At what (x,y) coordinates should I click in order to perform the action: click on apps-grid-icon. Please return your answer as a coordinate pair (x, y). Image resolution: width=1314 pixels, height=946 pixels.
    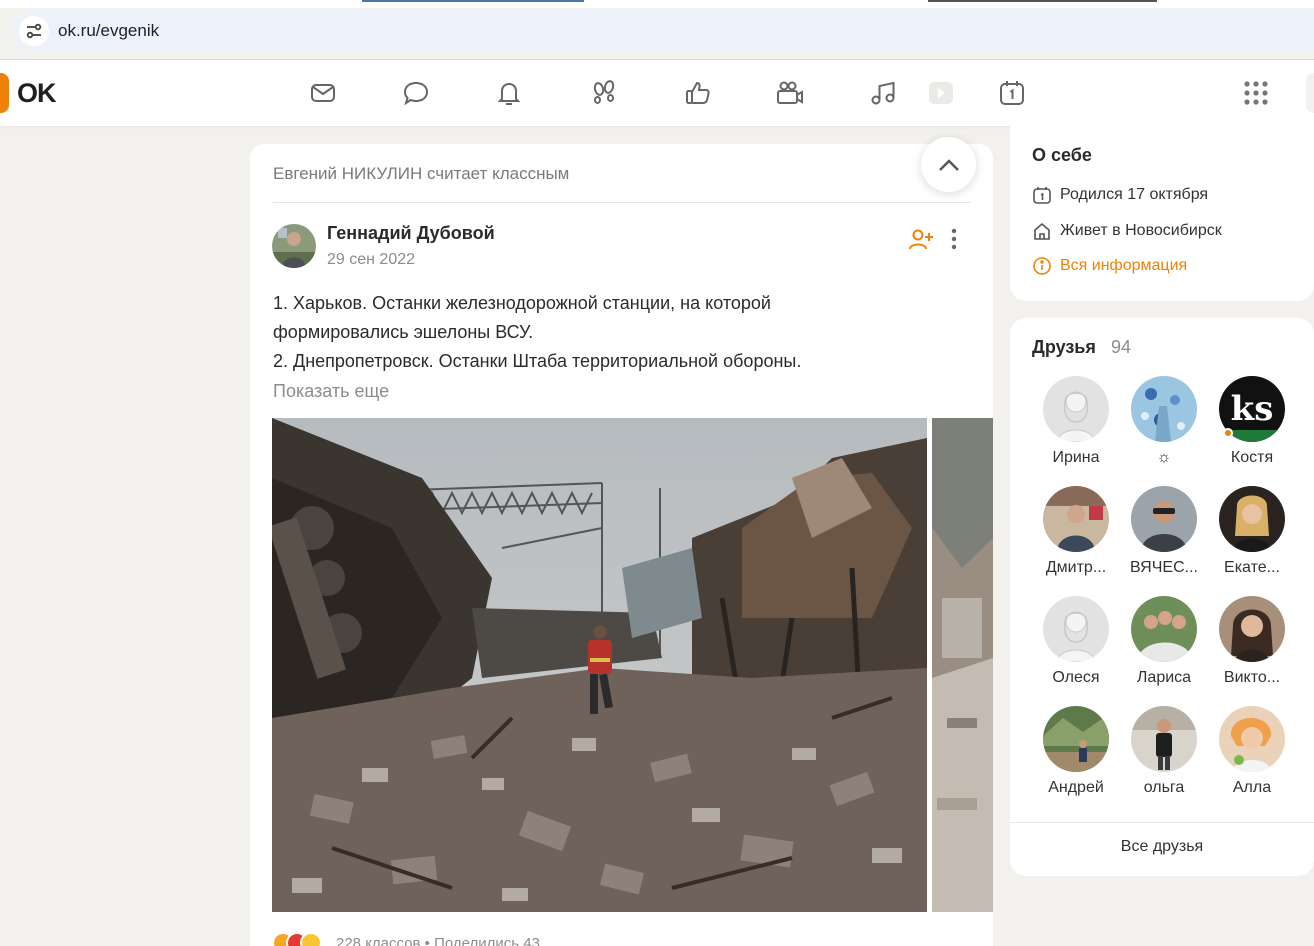
    Looking at the image, I should click on (1256, 93).